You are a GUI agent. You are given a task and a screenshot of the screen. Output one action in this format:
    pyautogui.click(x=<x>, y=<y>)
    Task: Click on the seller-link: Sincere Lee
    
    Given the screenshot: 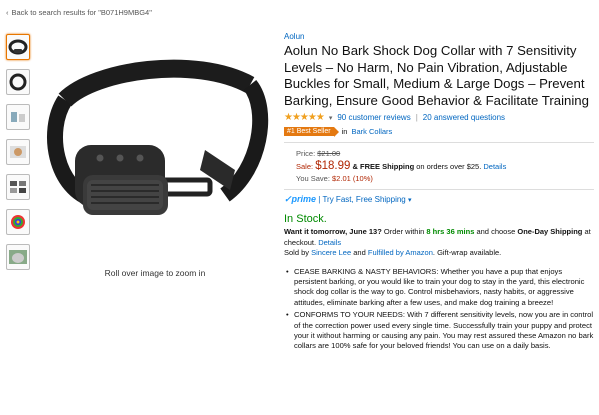 What is the action you would take?
    pyautogui.click(x=331, y=252)
    